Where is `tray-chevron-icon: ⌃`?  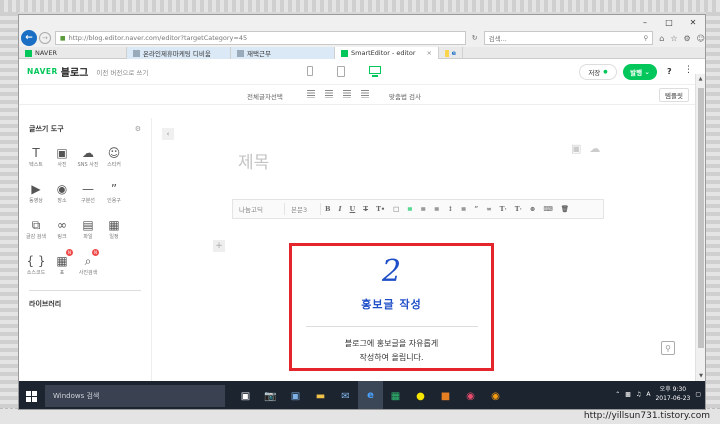
tray-chevron-icon: ⌃ is located at coordinates (617, 394).